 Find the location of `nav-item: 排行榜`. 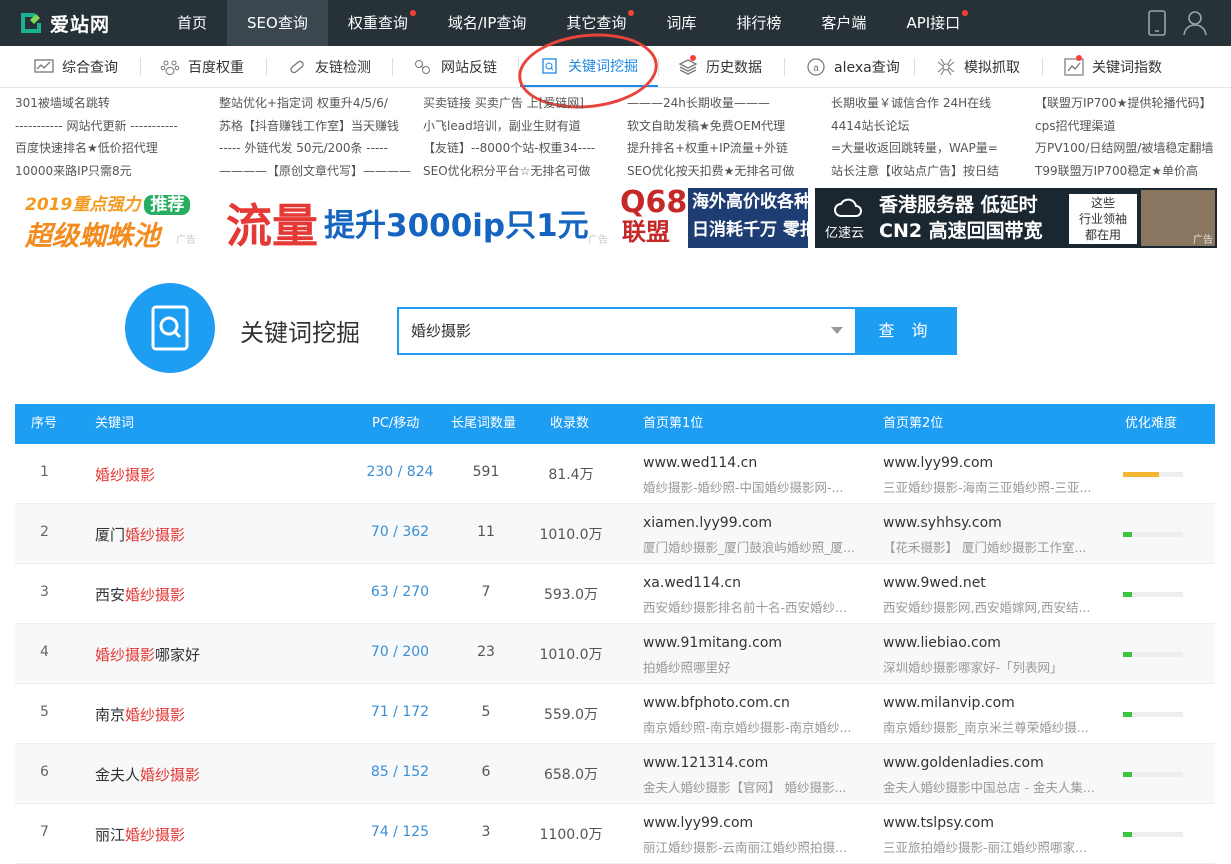

nav-item: 排行榜 is located at coordinates (758, 23).